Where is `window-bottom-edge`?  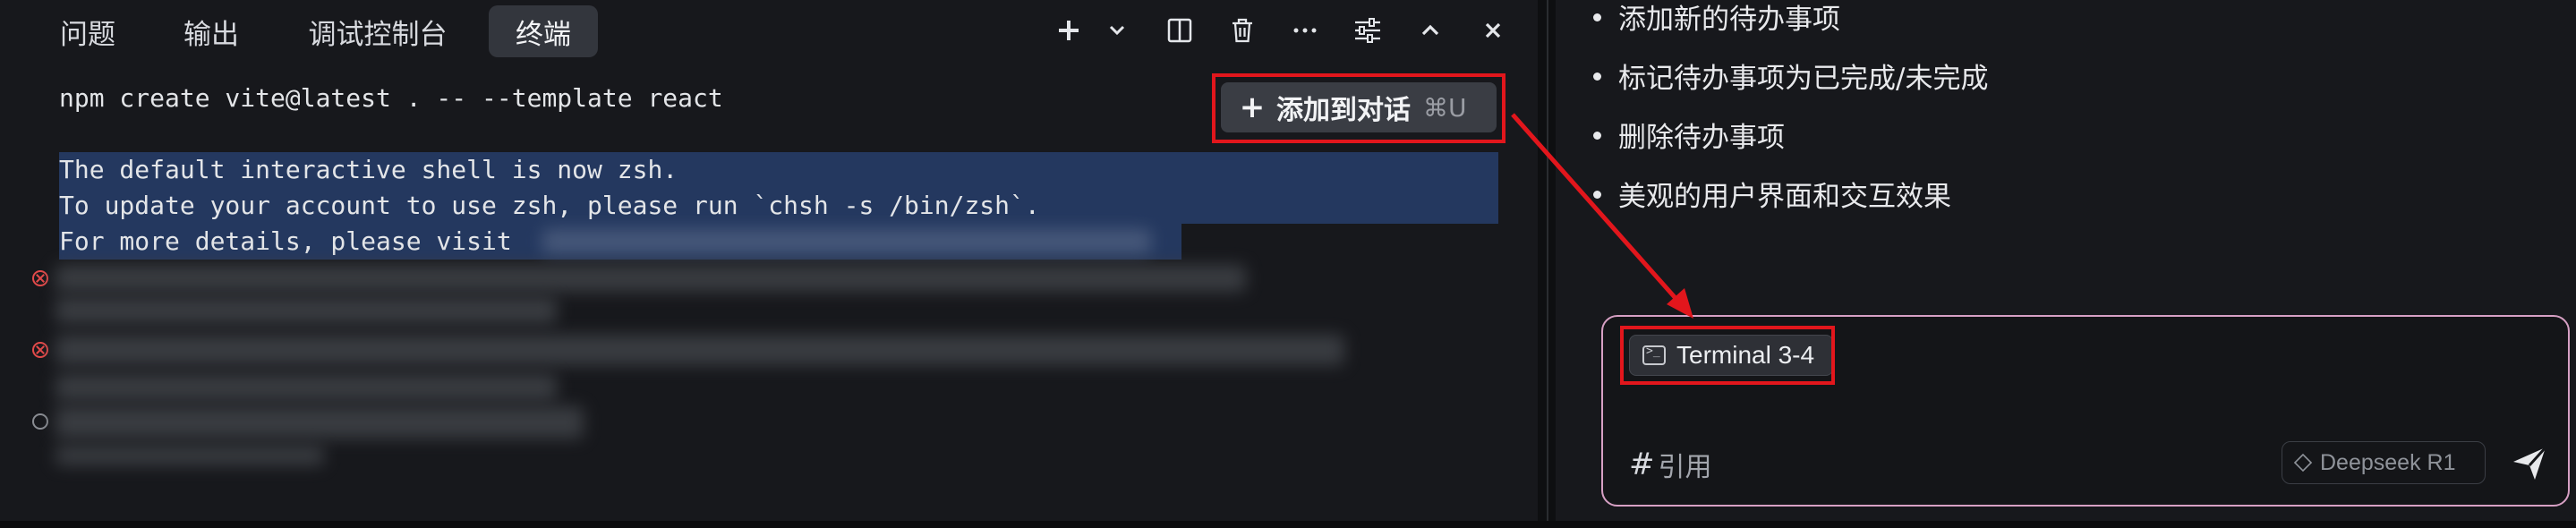 window-bottom-edge is located at coordinates (1288, 524).